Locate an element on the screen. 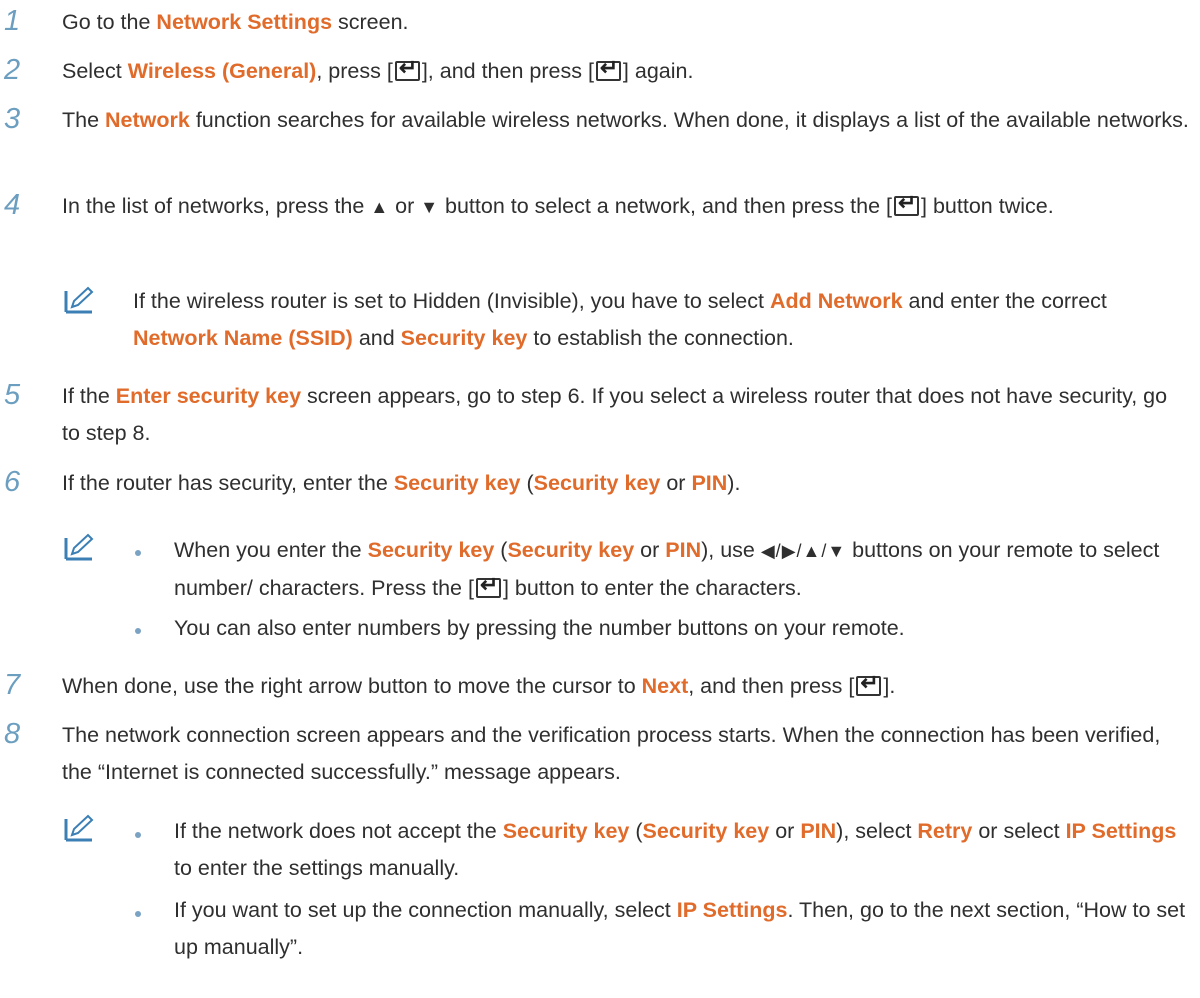 This screenshot has height=998, width=1200. step-text: Select is located at coordinates (95, 71).